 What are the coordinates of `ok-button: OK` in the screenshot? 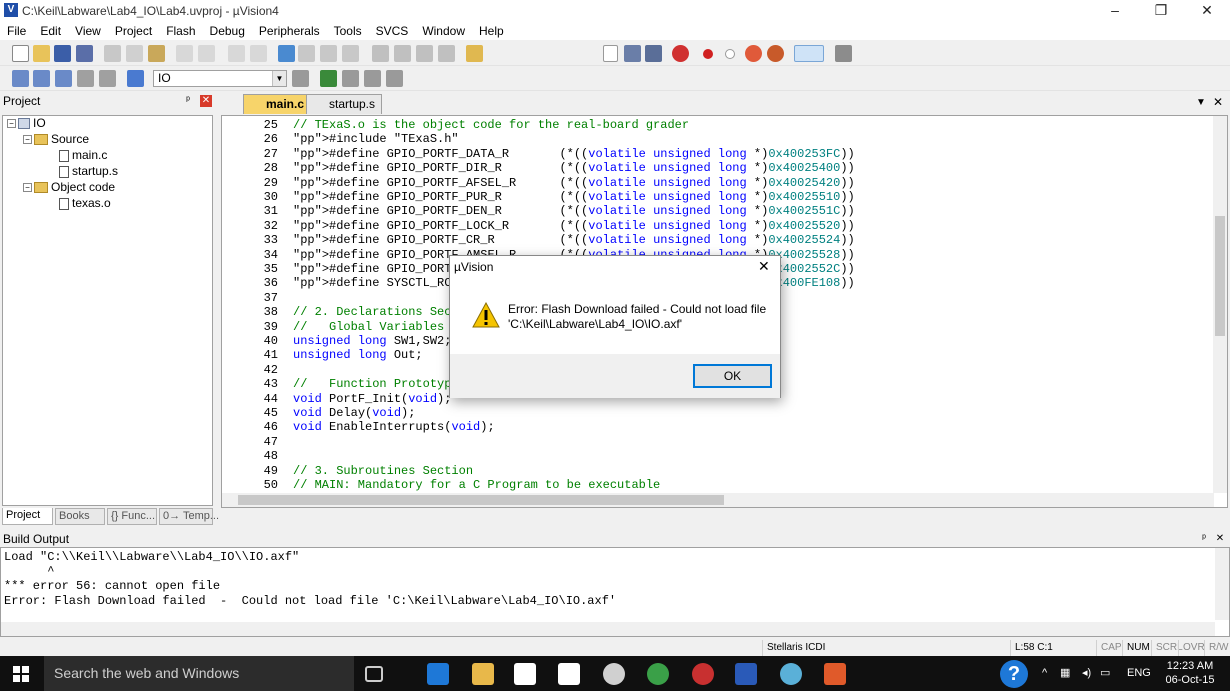 It's located at (732, 376).